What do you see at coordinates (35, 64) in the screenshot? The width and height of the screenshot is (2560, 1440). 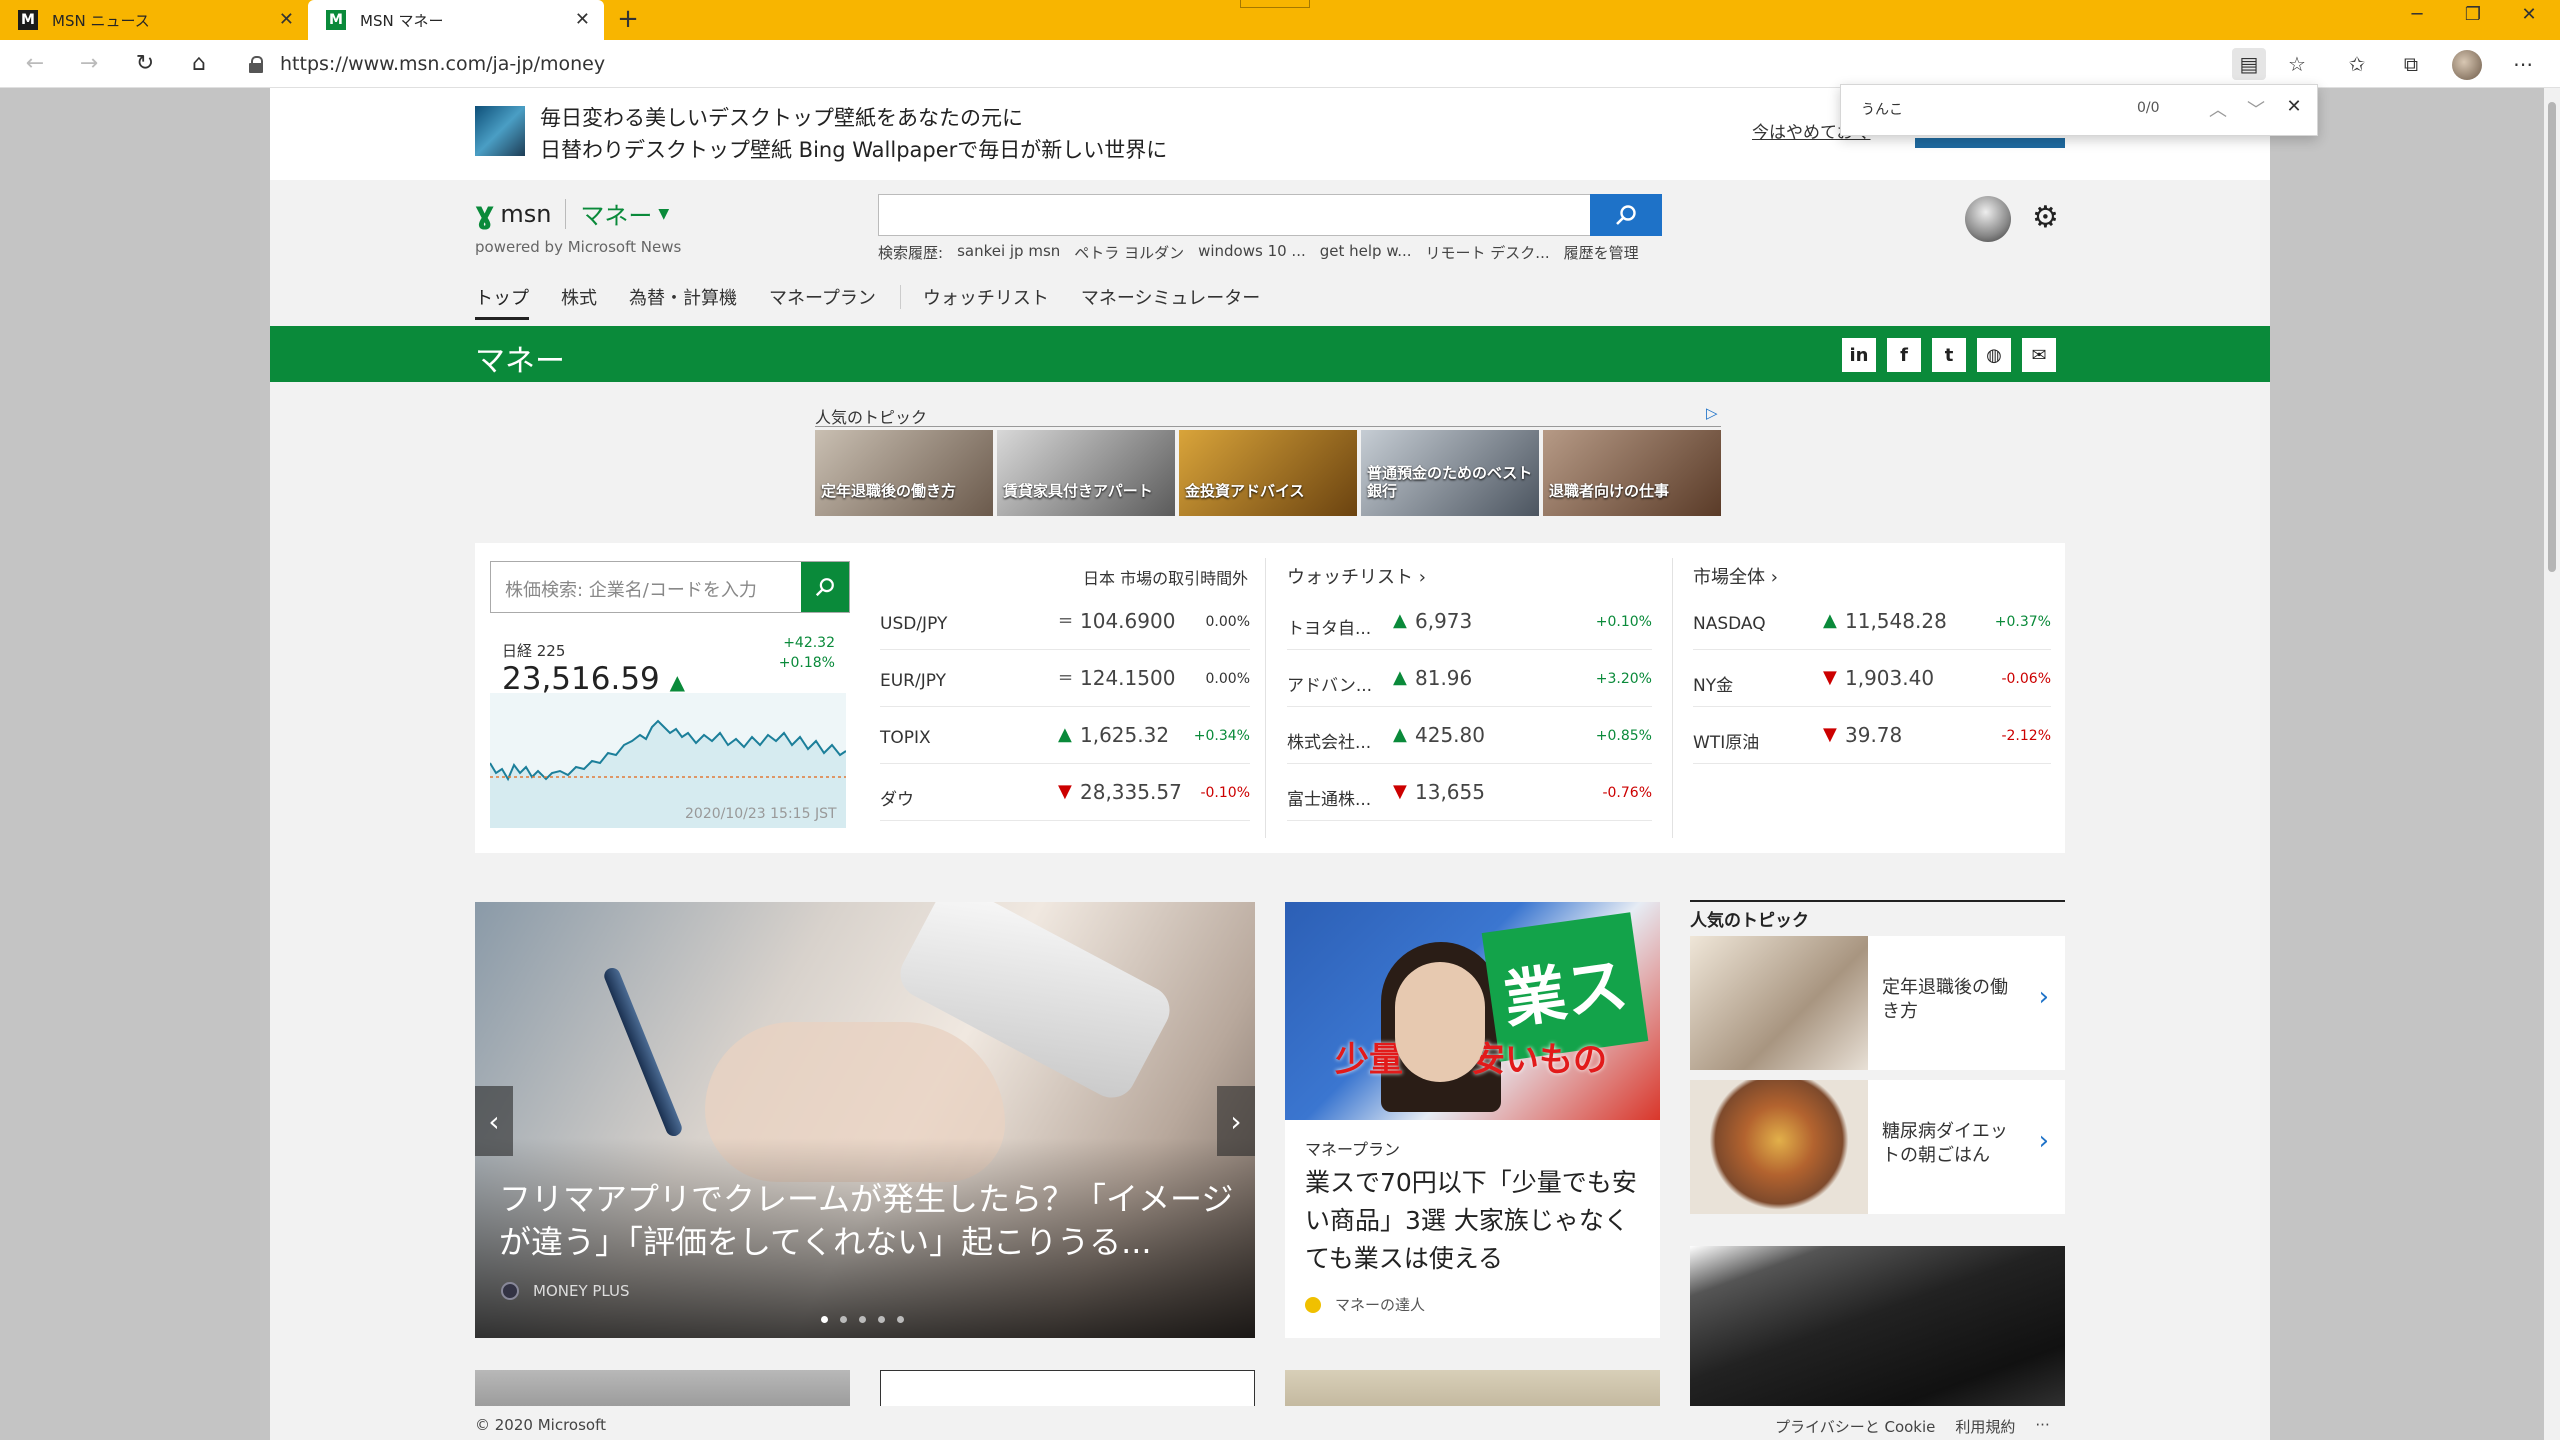 I see `back-button: ←` at bounding box center [35, 64].